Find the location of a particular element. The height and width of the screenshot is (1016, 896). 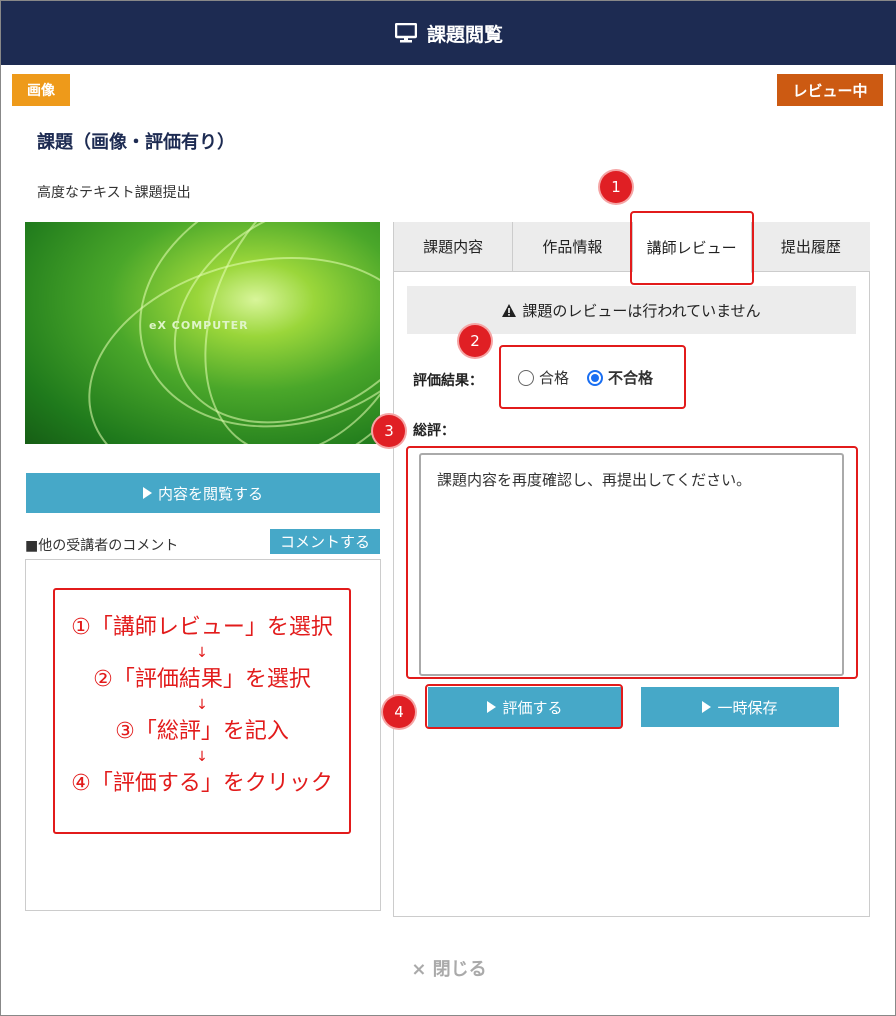

window-title: 課題閲覧 is located at coordinates (464, 34).